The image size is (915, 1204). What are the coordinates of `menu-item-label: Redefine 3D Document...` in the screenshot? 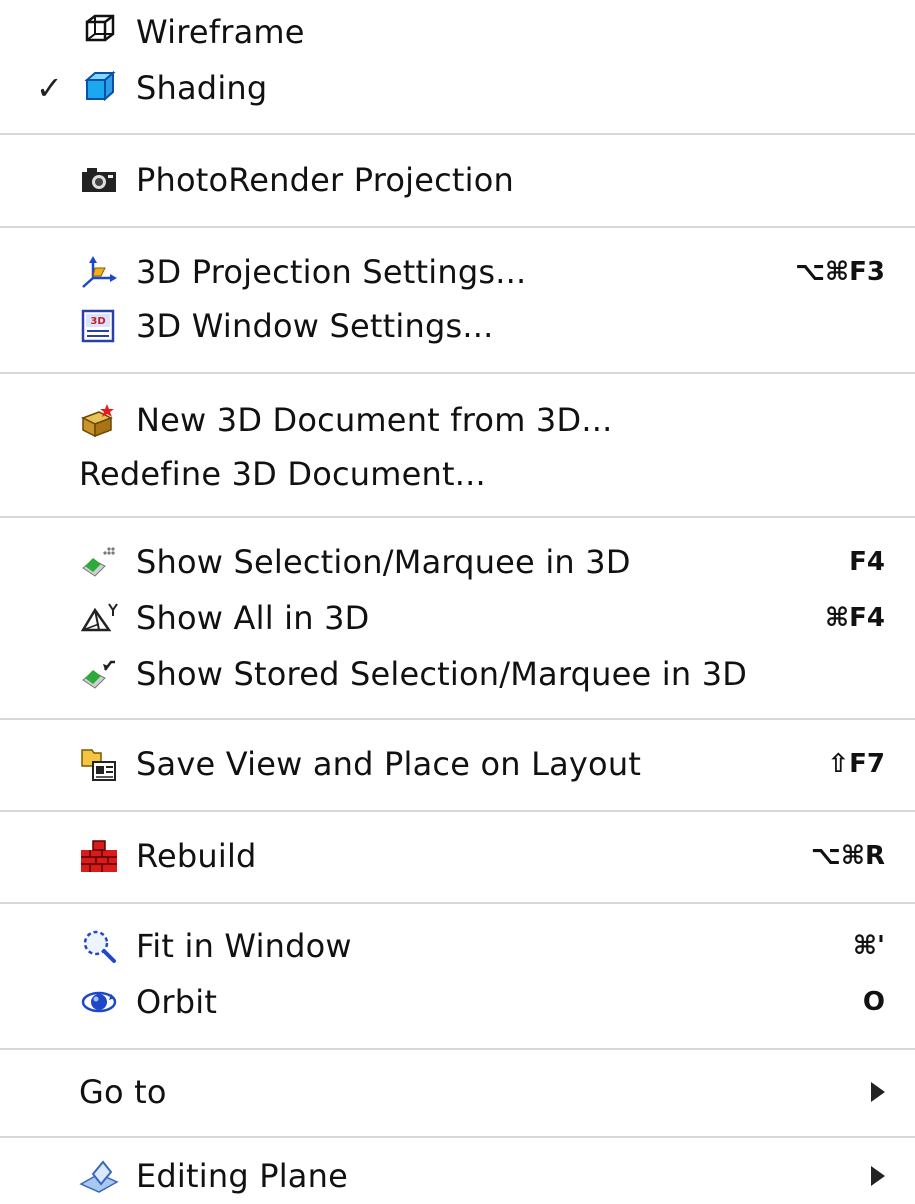 It's located at (282, 474).